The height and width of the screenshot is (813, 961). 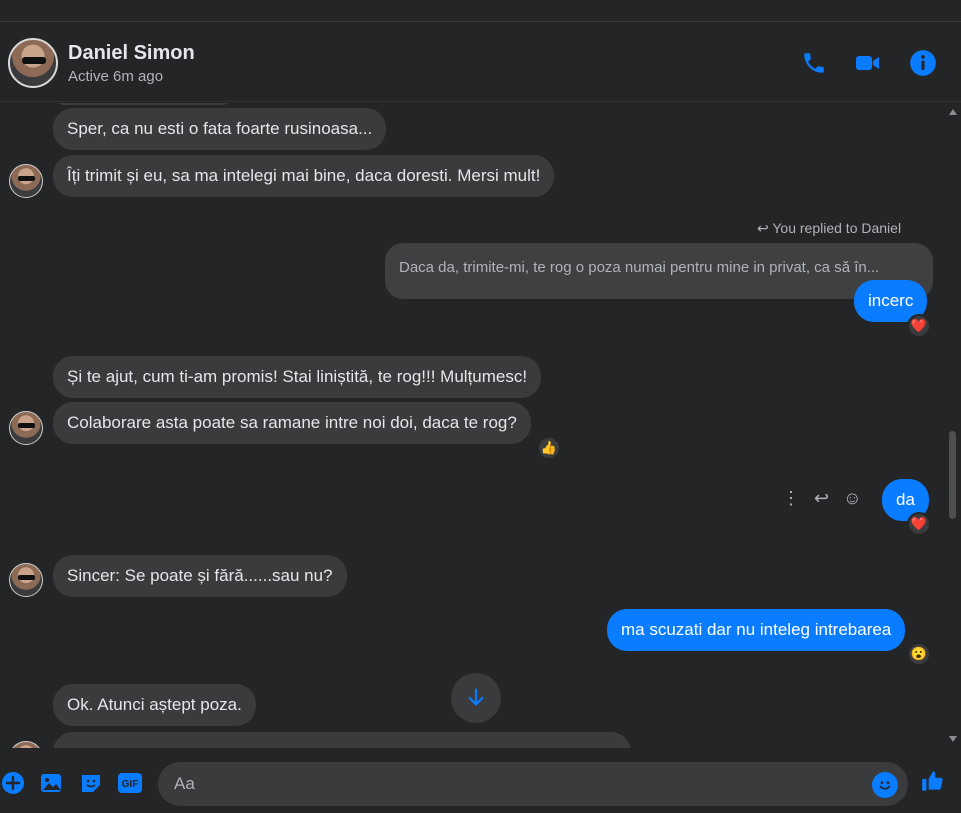 I want to click on surprised-reaction: 😮, so click(x=919, y=654).